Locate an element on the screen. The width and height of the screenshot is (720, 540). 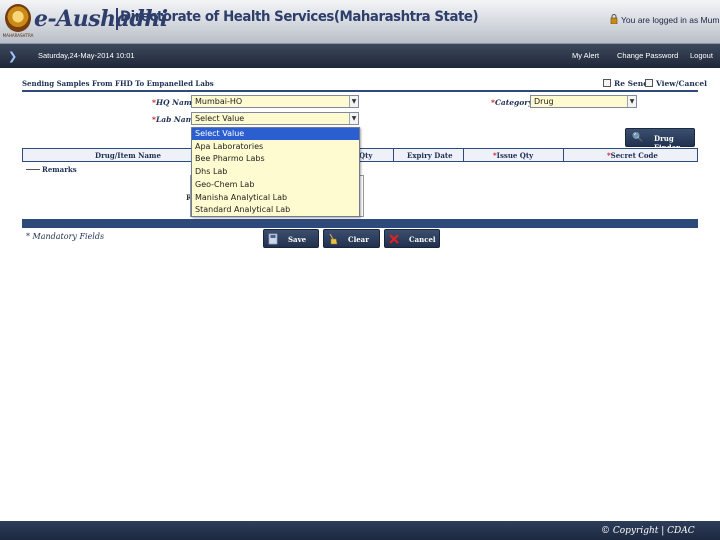
lock-icon is located at coordinates (614, 19).